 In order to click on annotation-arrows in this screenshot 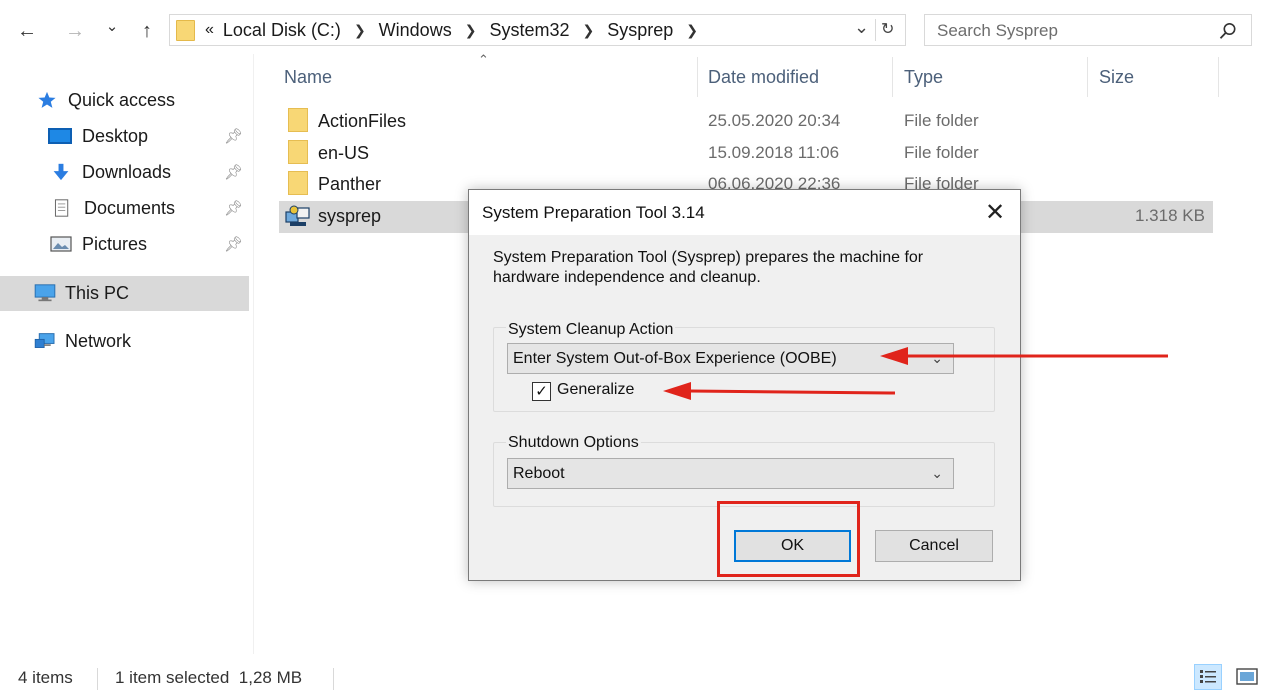, I will do `click(915, 373)`.